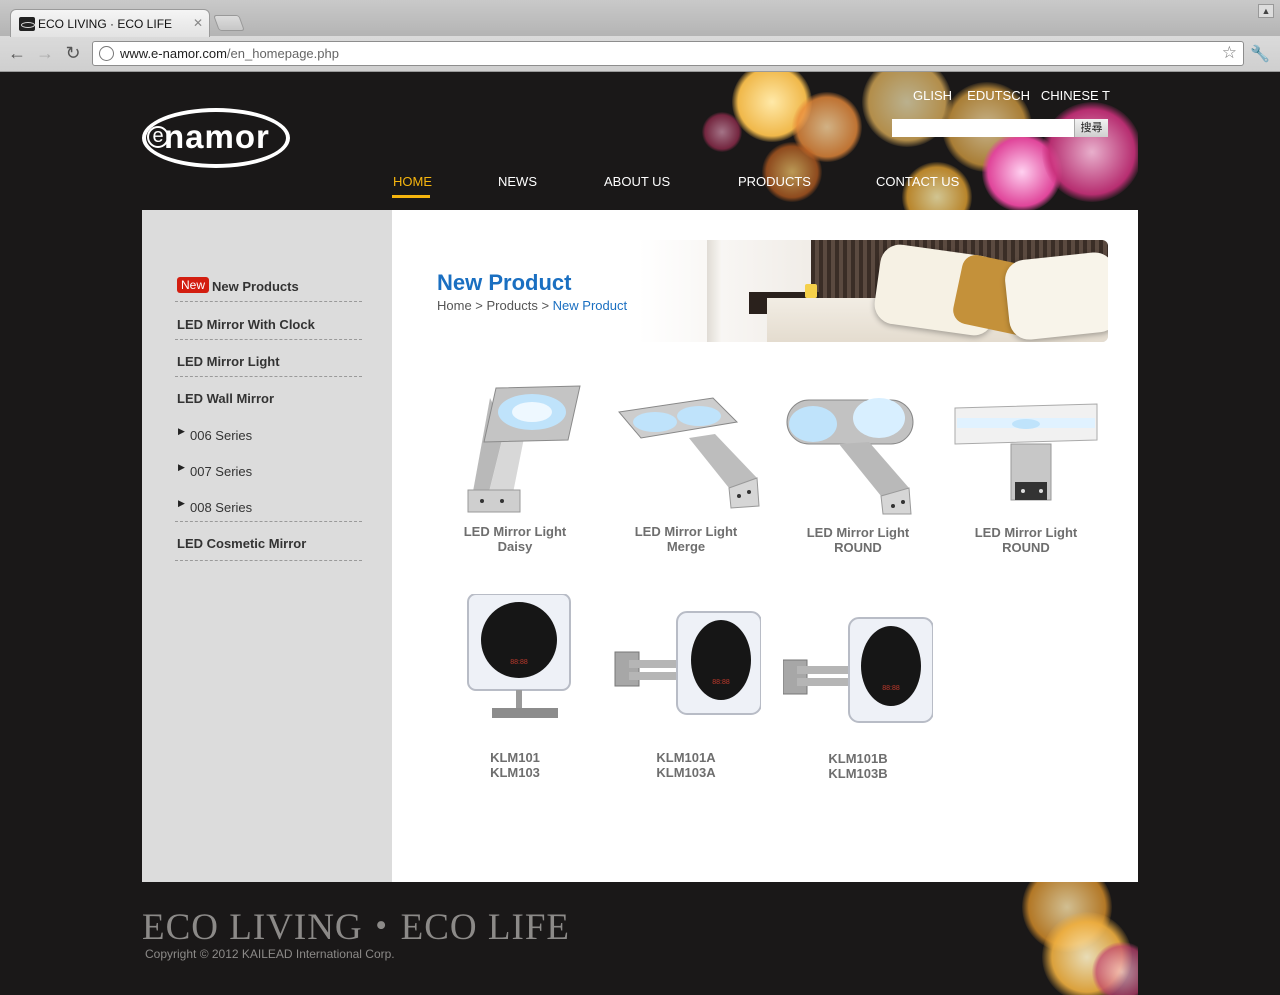 This screenshot has width=1280, height=995. What do you see at coordinates (850, 456) in the screenshot?
I see `light-round-icon` at bounding box center [850, 456].